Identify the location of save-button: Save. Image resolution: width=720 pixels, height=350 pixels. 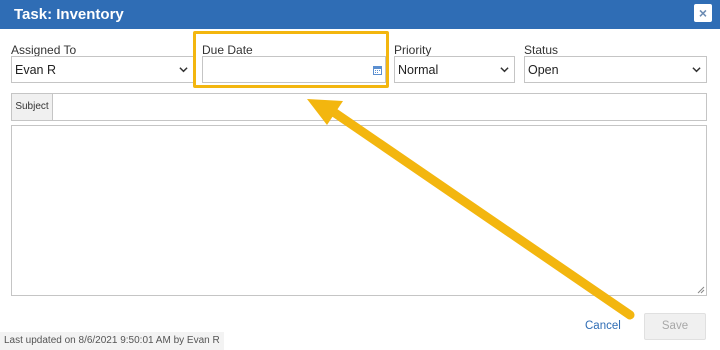
(675, 326).